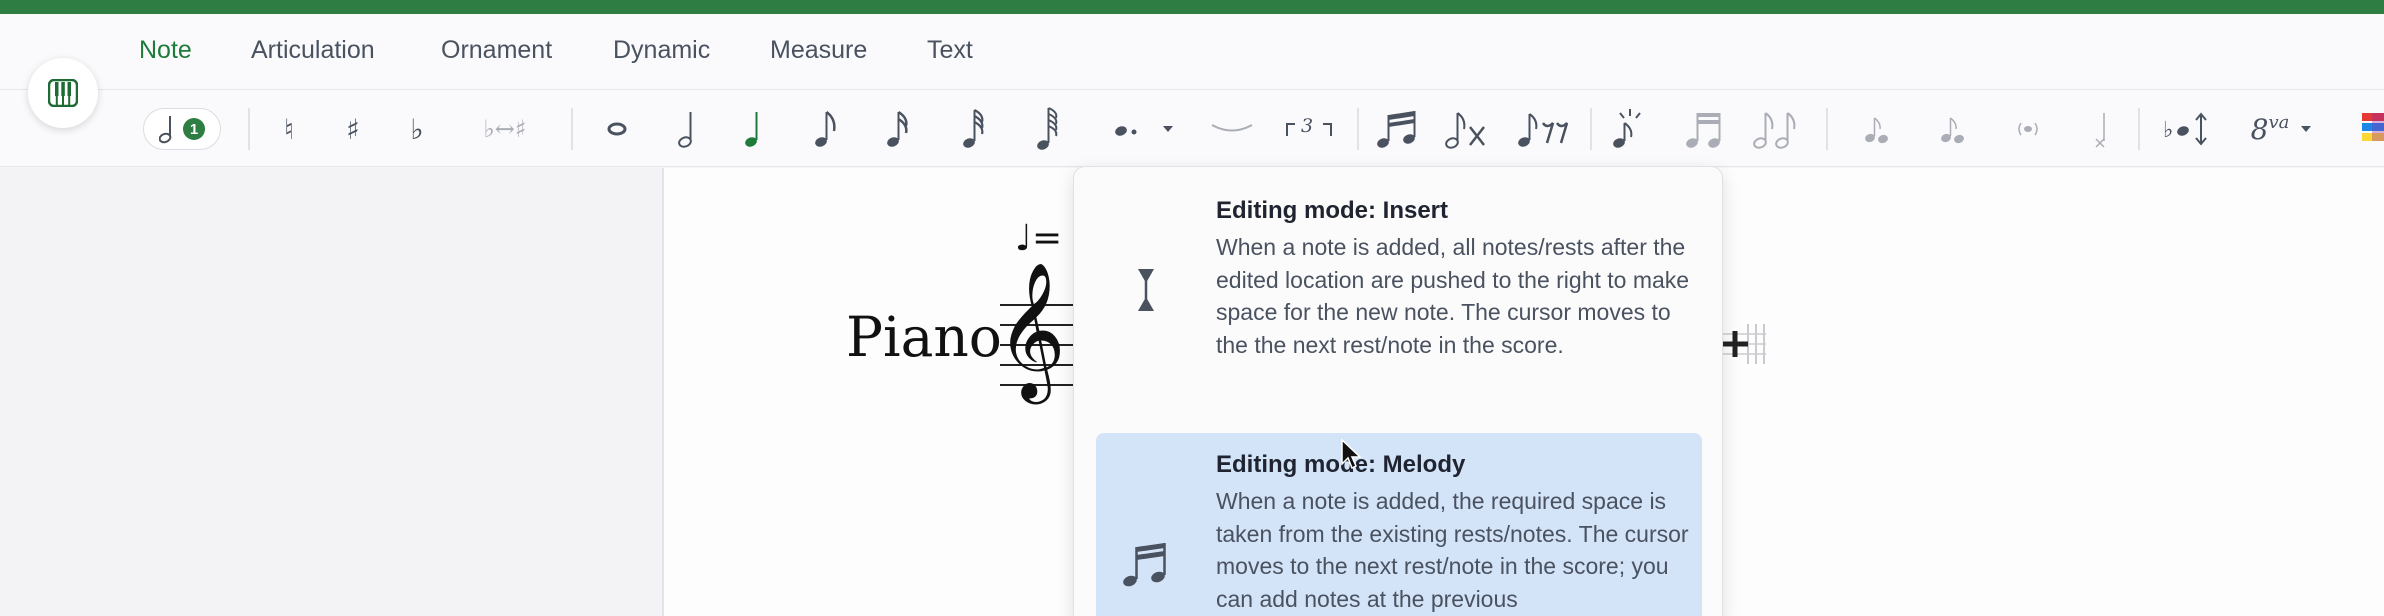 This screenshot has width=2384, height=616. I want to click on piano-icon, so click(63, 93).